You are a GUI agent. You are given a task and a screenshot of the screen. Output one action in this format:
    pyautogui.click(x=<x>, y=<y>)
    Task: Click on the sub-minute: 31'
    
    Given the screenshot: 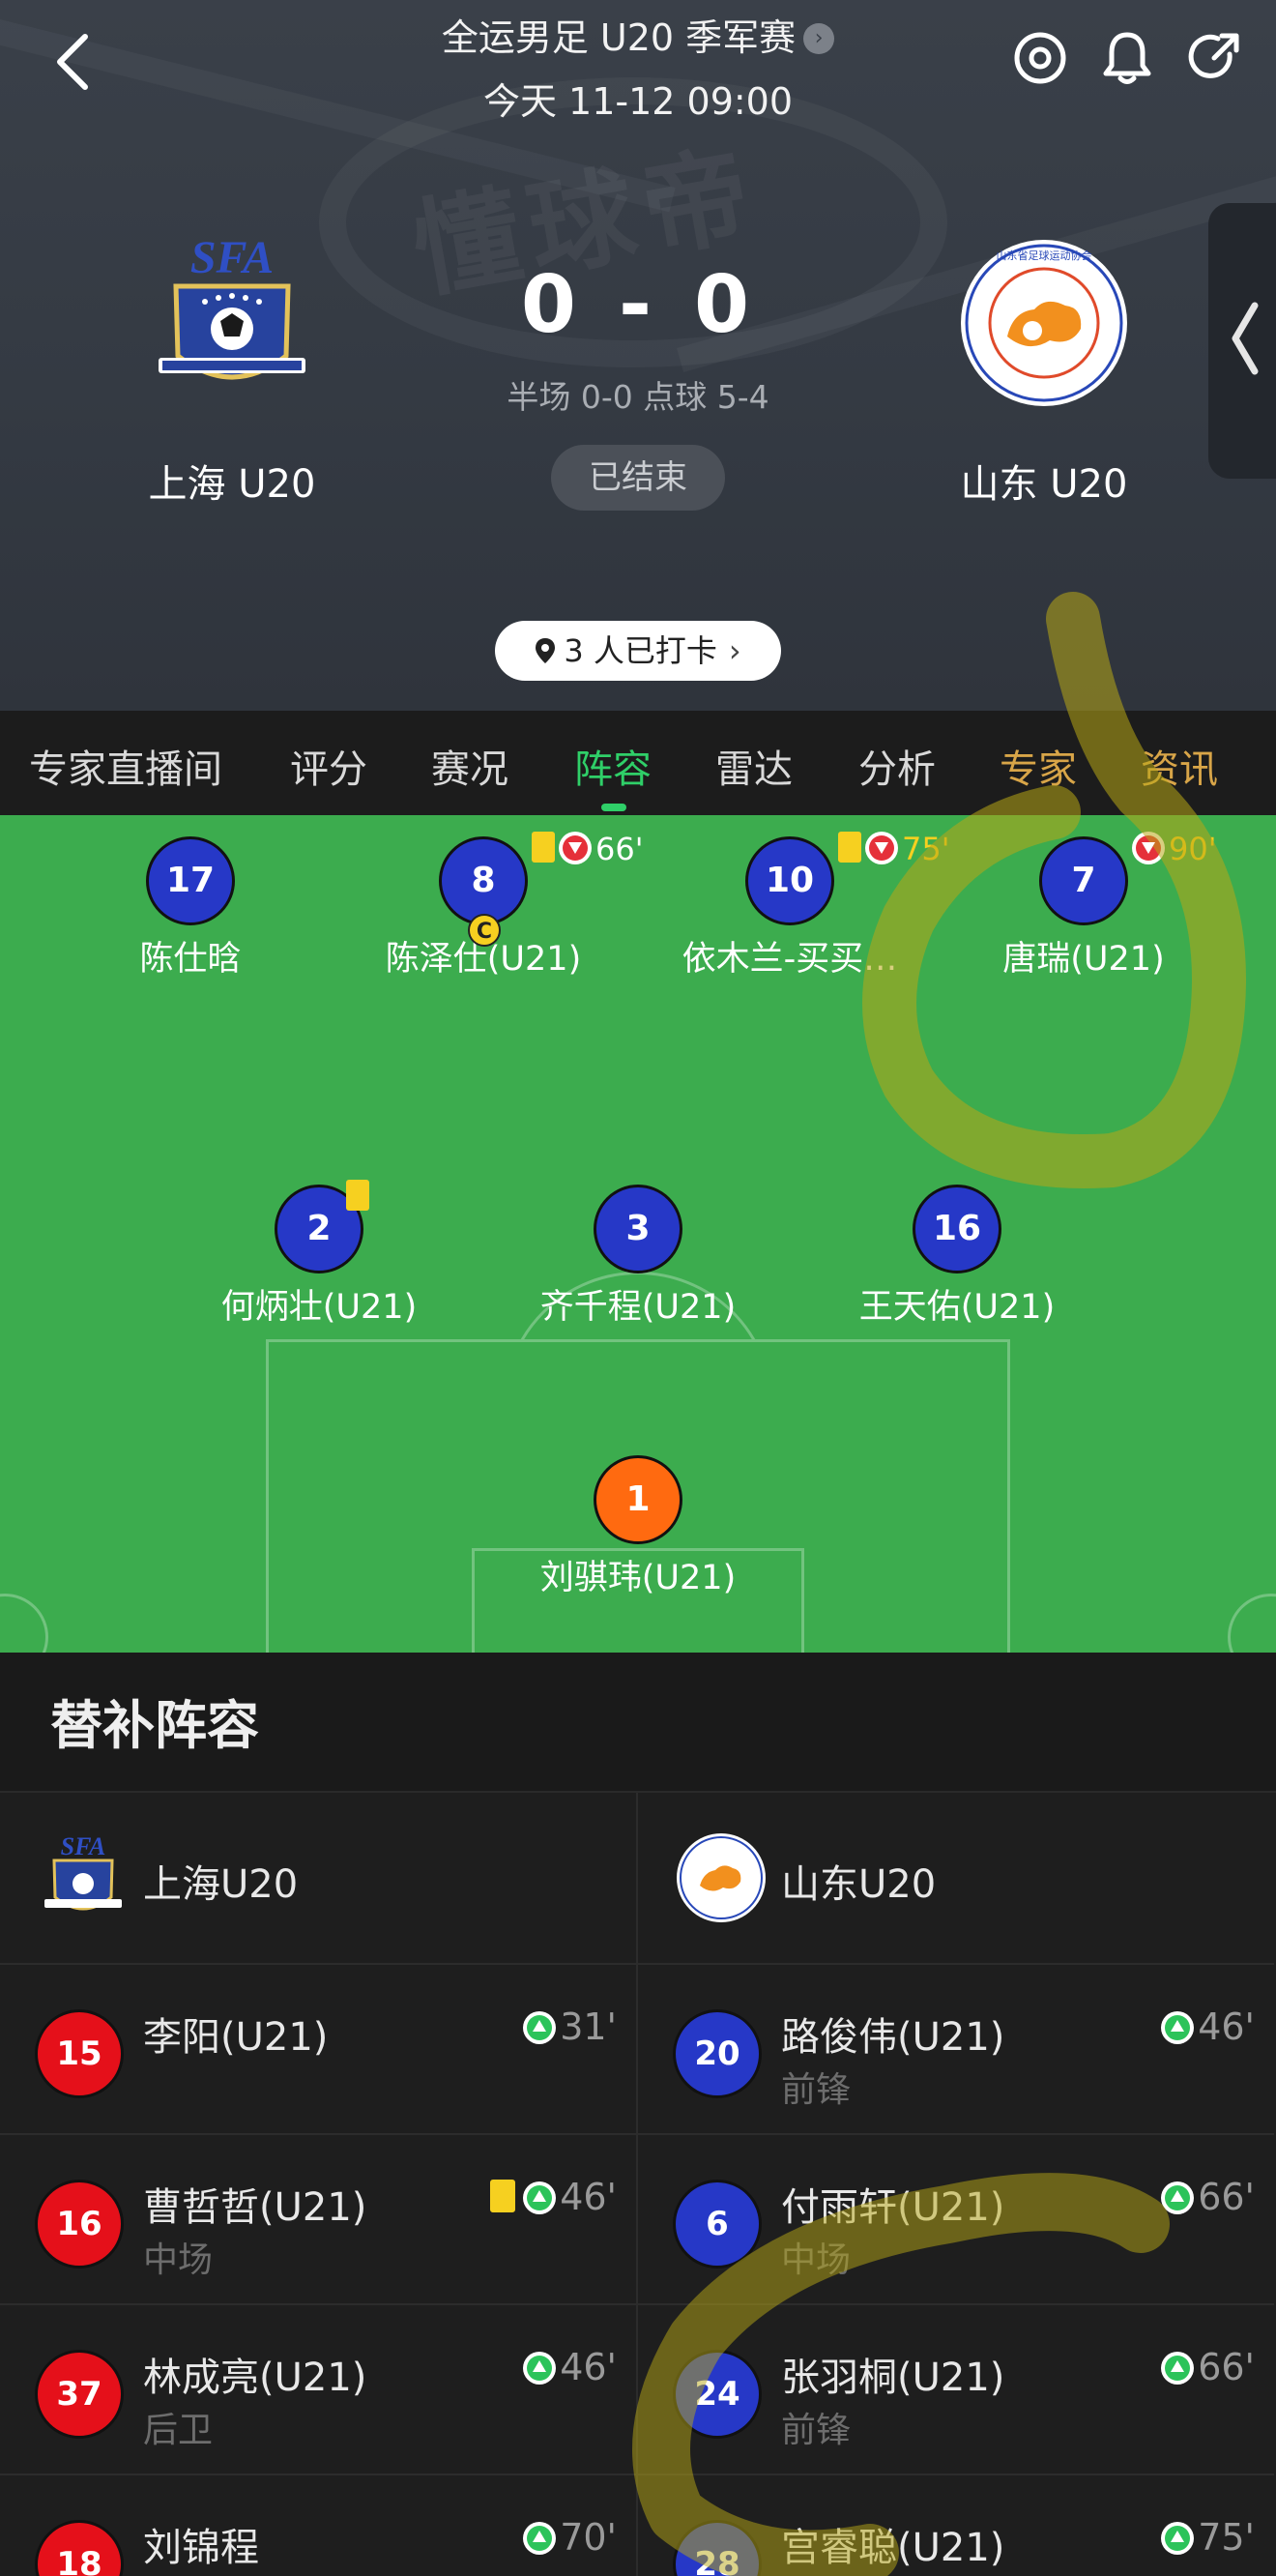 What is the action you would take?
    pyautogui.click(x=589, y=2026)
    